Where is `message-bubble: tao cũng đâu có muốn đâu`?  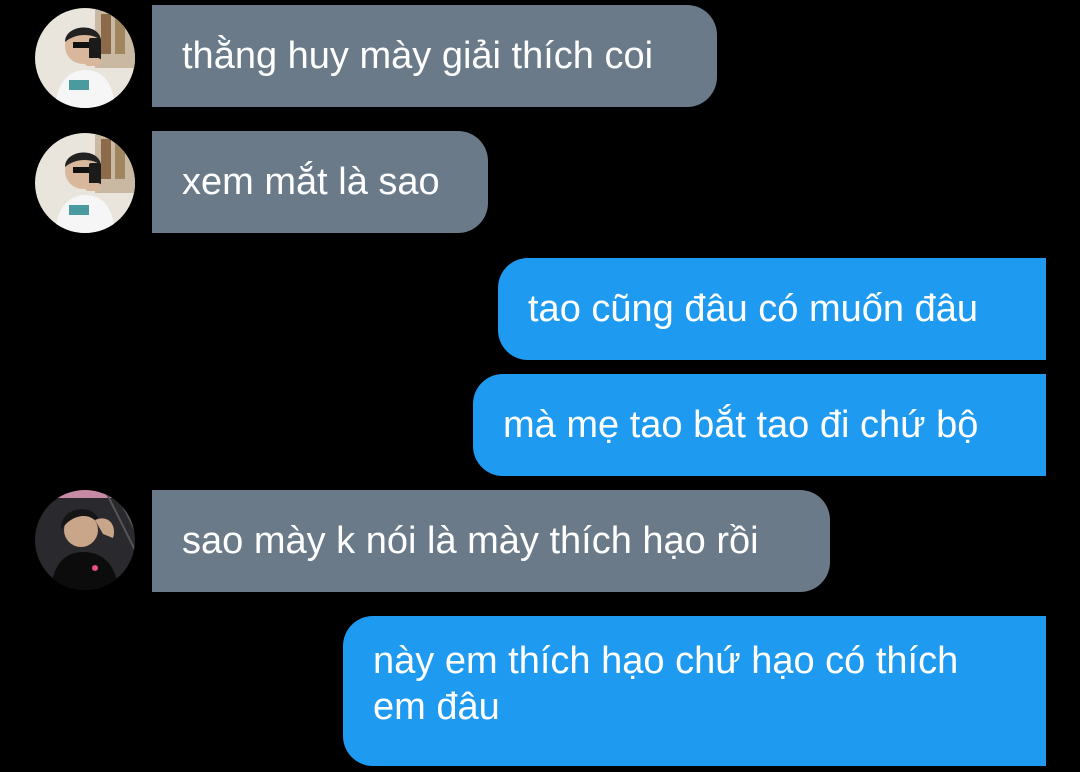 message-bubble: tao cũng đâu có muốn đâu is located at coordinates (772, 309).